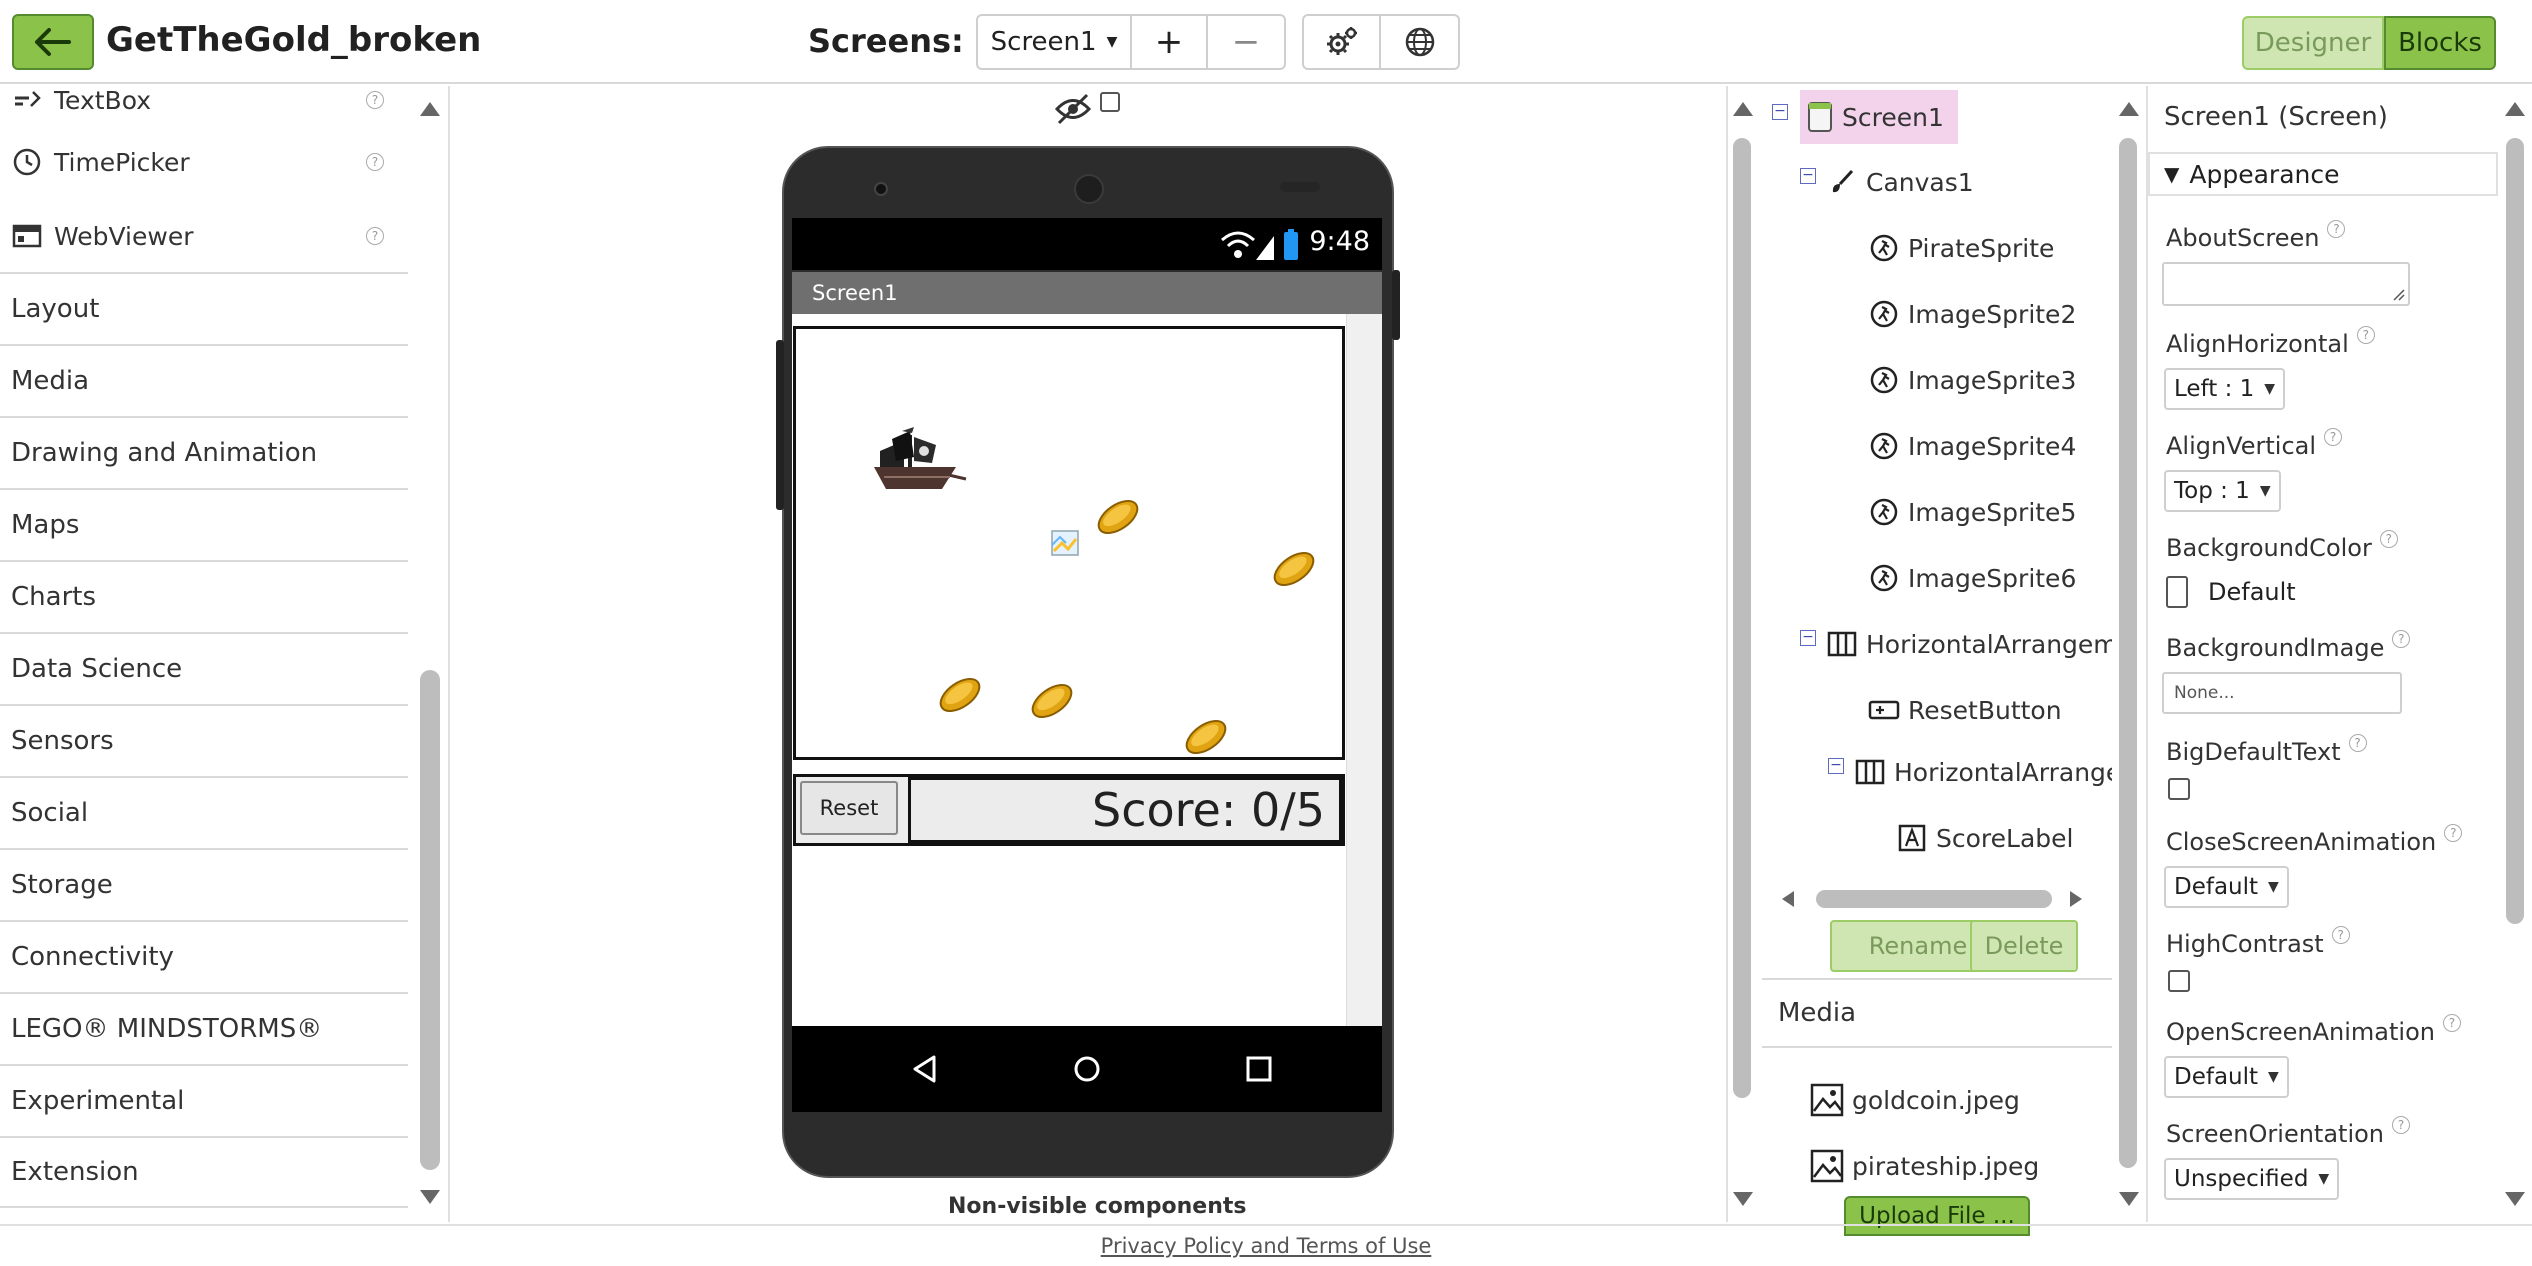 The width and height of the screenshot is (2532, 1266). I want to click on horizontal-arrangement: Reset Score: 0/5, so click(1069, 810).